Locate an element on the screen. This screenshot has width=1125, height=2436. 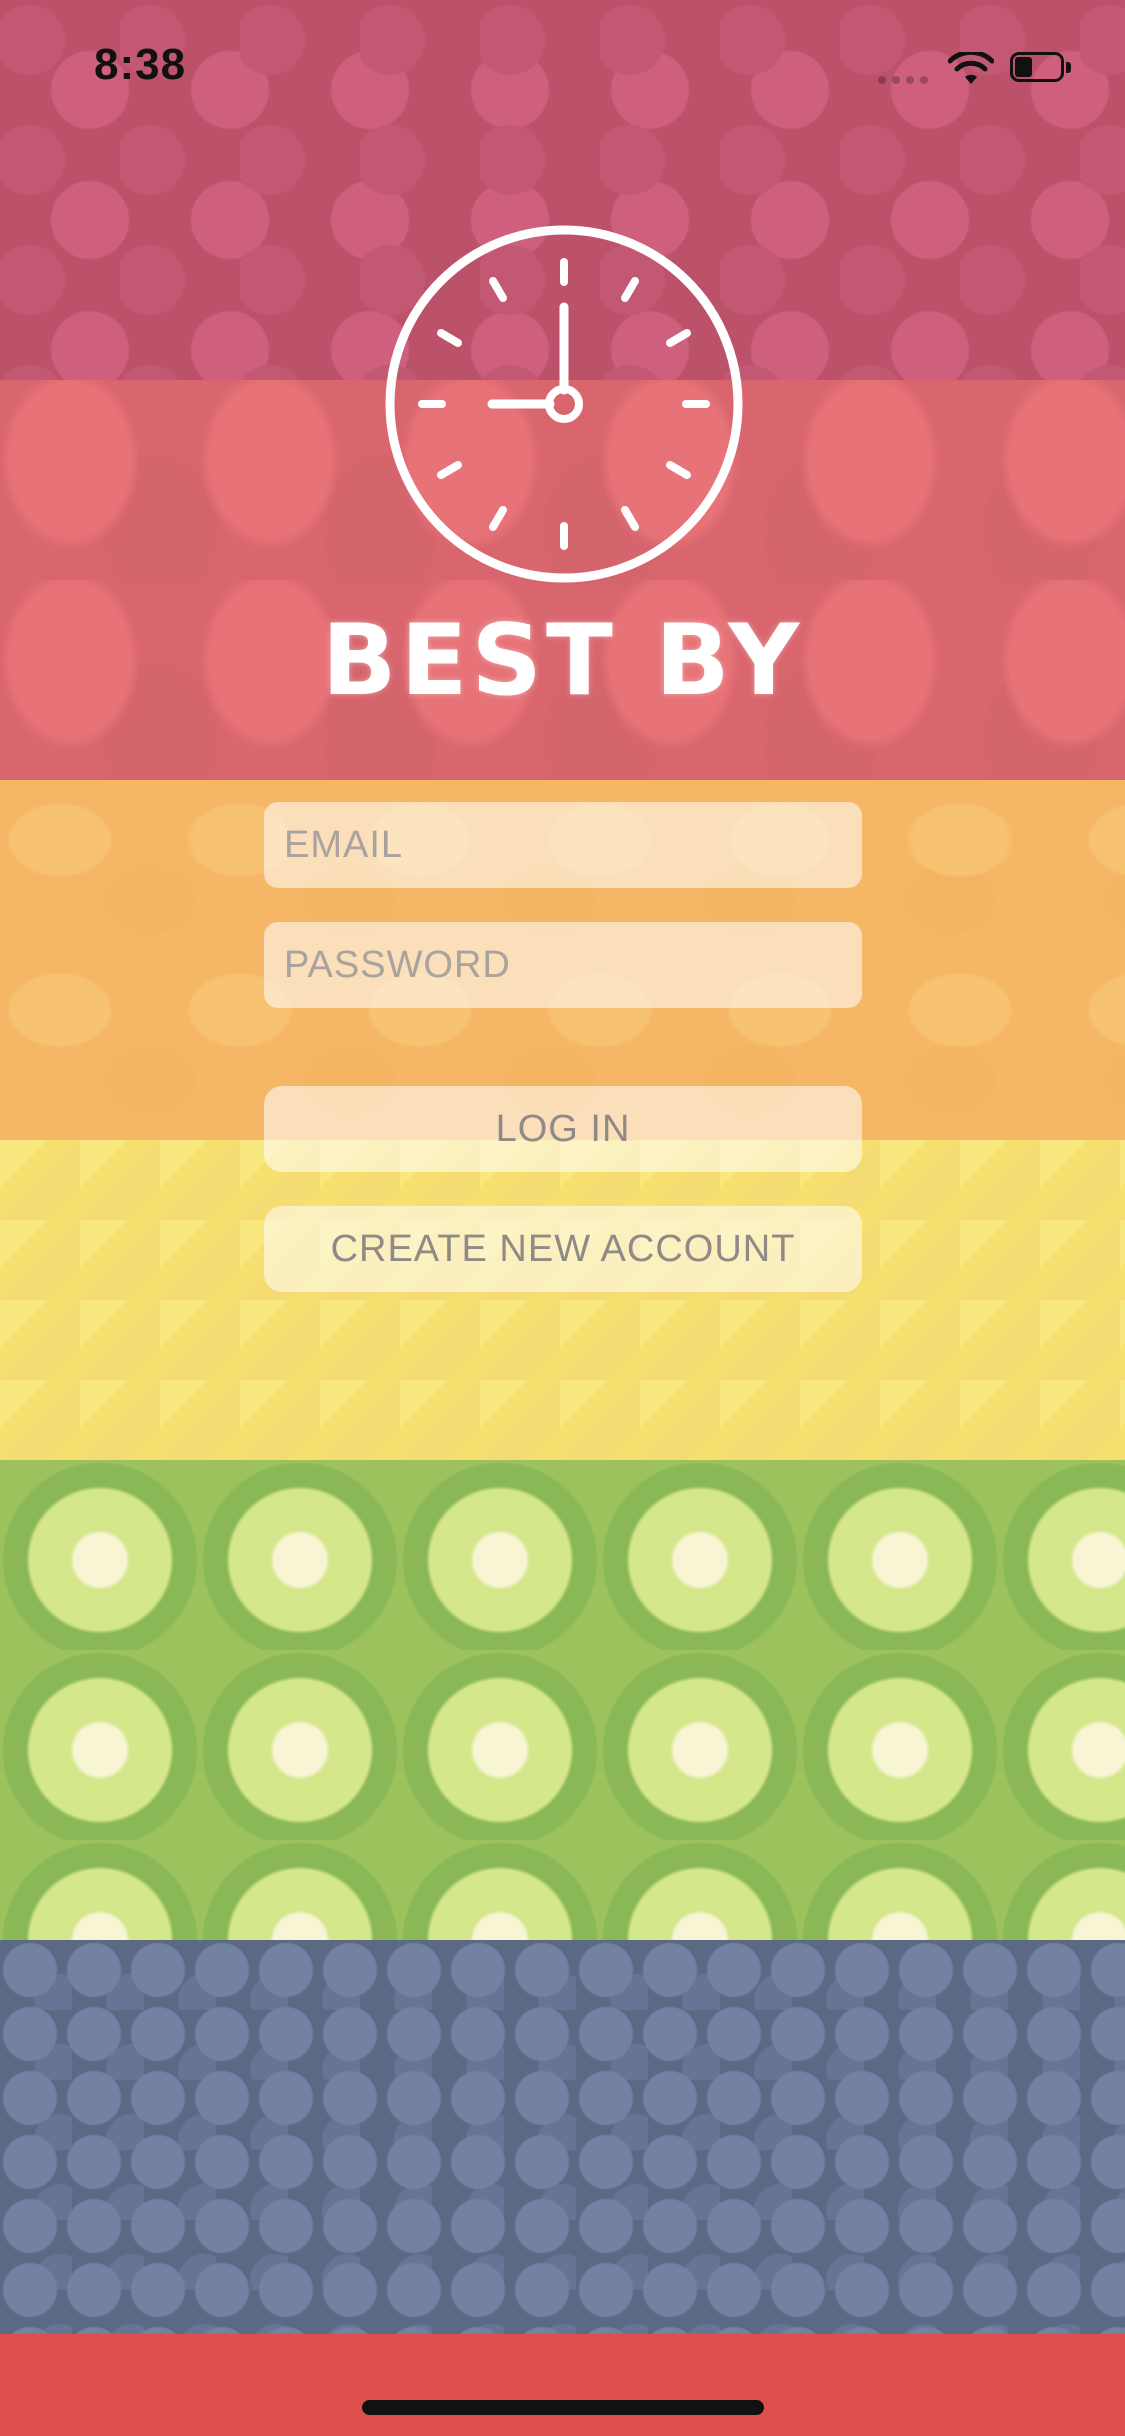
status-bar: 8:38 is located at coordinates (562, 66).